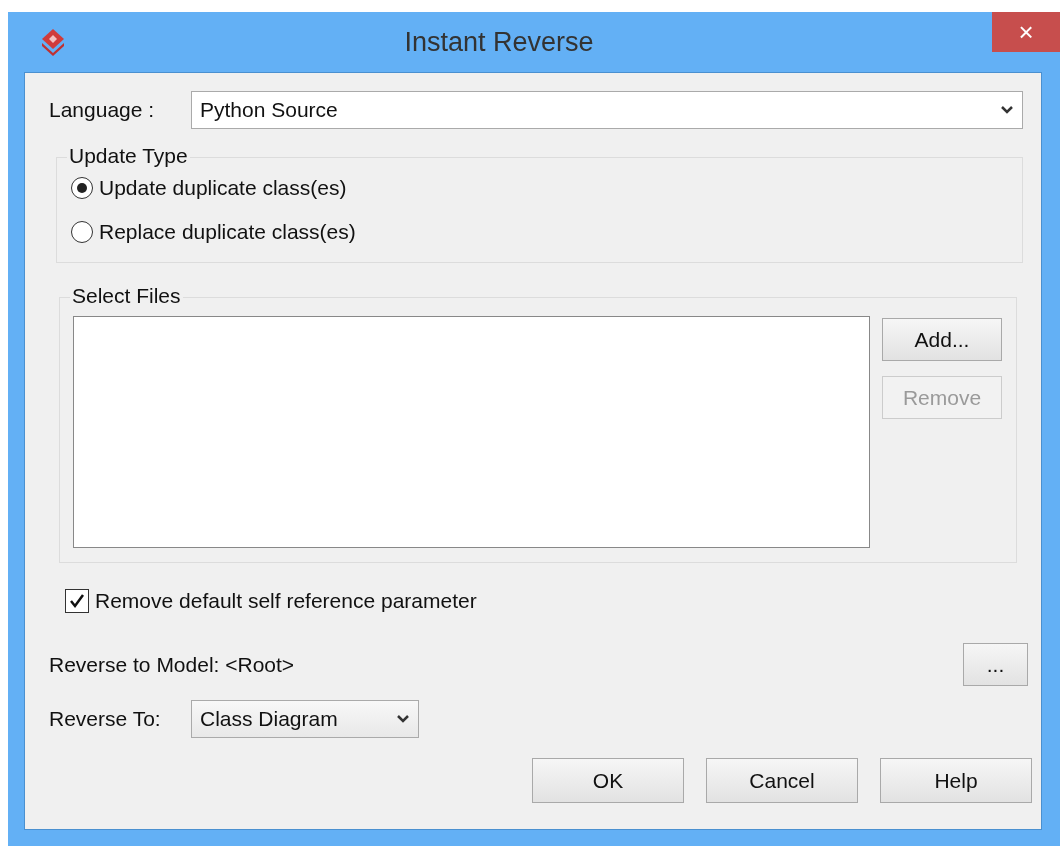 Image resolution: width=1060 pixels, height=854 pixels. What do you see at coordinates (53, 42) in the screenshot?
I see `app-logo-icon` at bounding box center [53, 42].